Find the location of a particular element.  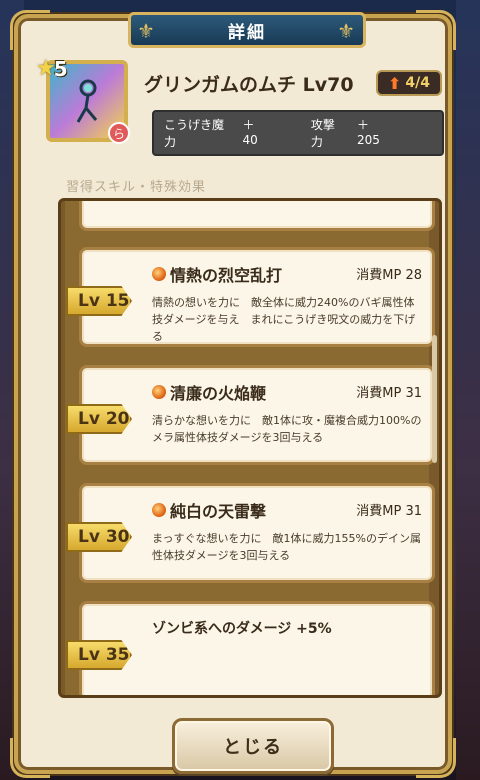

scrollbar is located at coordinates (434, 399).